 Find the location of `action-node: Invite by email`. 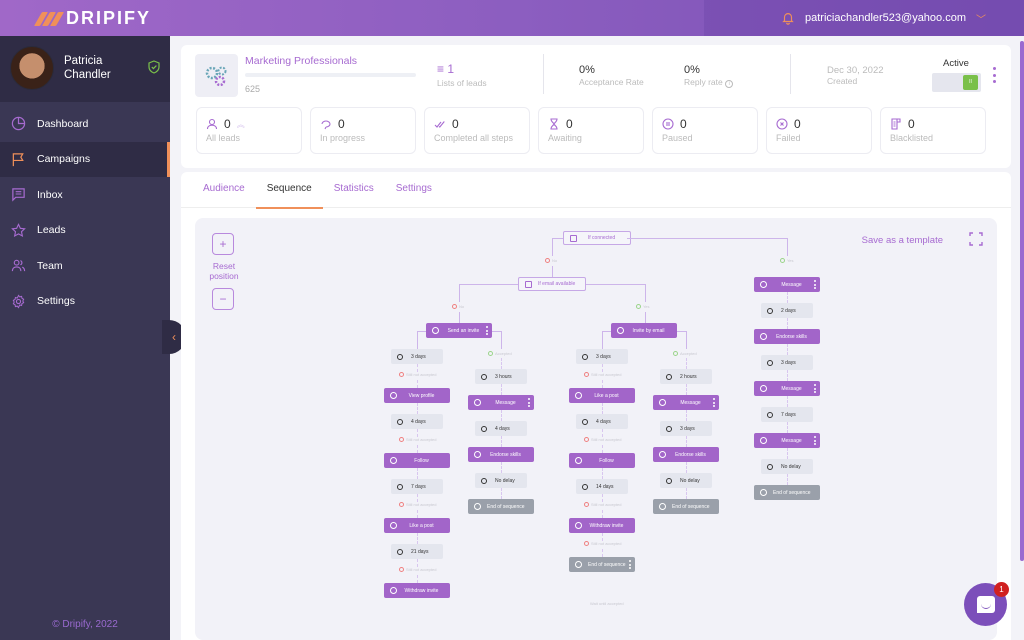

action-node: Invite by email is located at coordinates (644, 330).